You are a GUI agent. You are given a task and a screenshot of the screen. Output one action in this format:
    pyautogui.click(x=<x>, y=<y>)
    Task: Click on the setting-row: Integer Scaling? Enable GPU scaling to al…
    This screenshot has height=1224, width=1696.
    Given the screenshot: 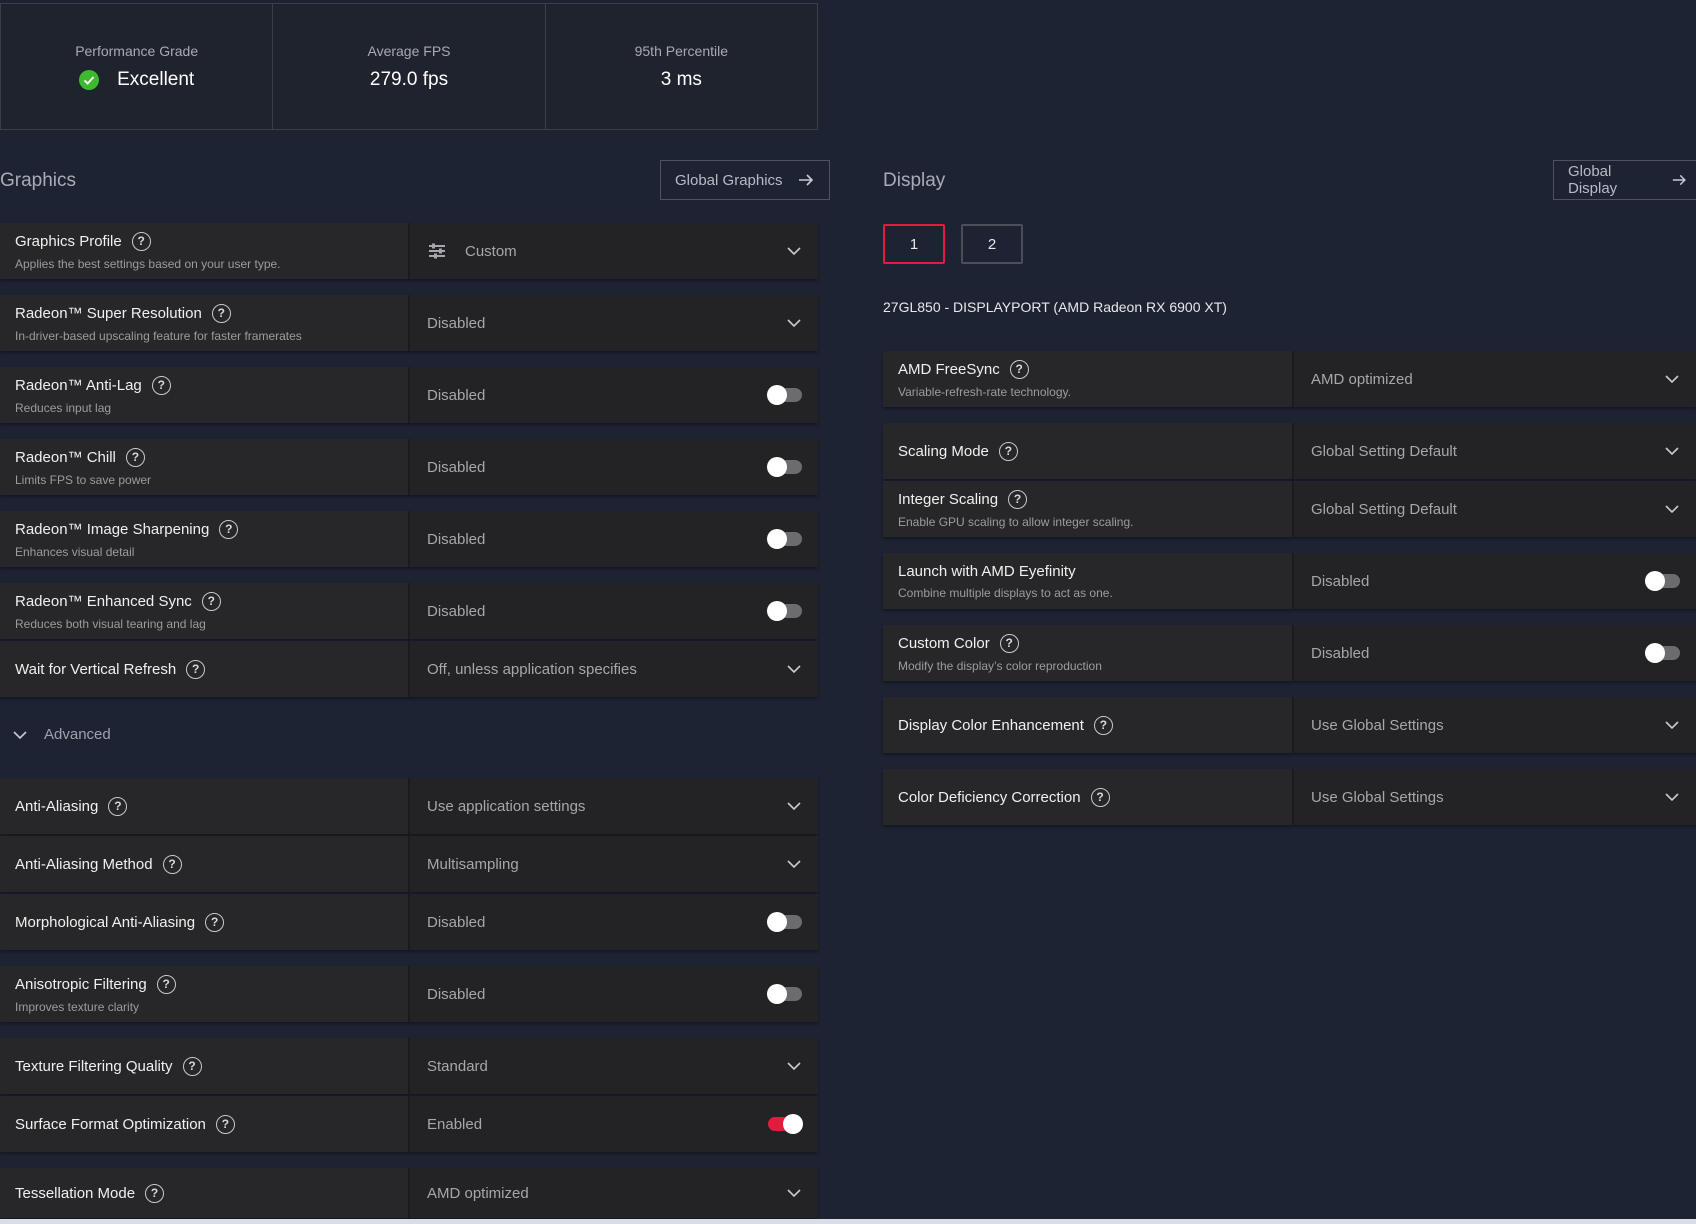 What is the action you would take?
    pyautogui.click(x=1289, y=509)
    